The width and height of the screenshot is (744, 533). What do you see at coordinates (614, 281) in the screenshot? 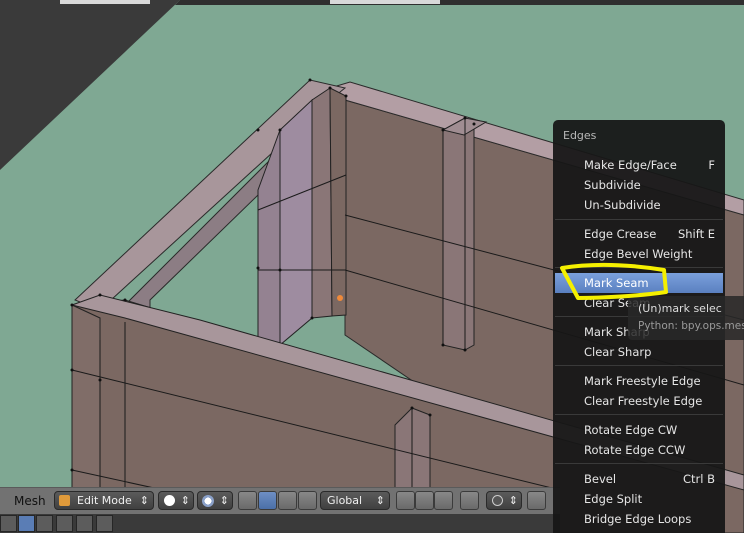
I see `yellow-highlight-annotation` at bounding box center [614, 281].